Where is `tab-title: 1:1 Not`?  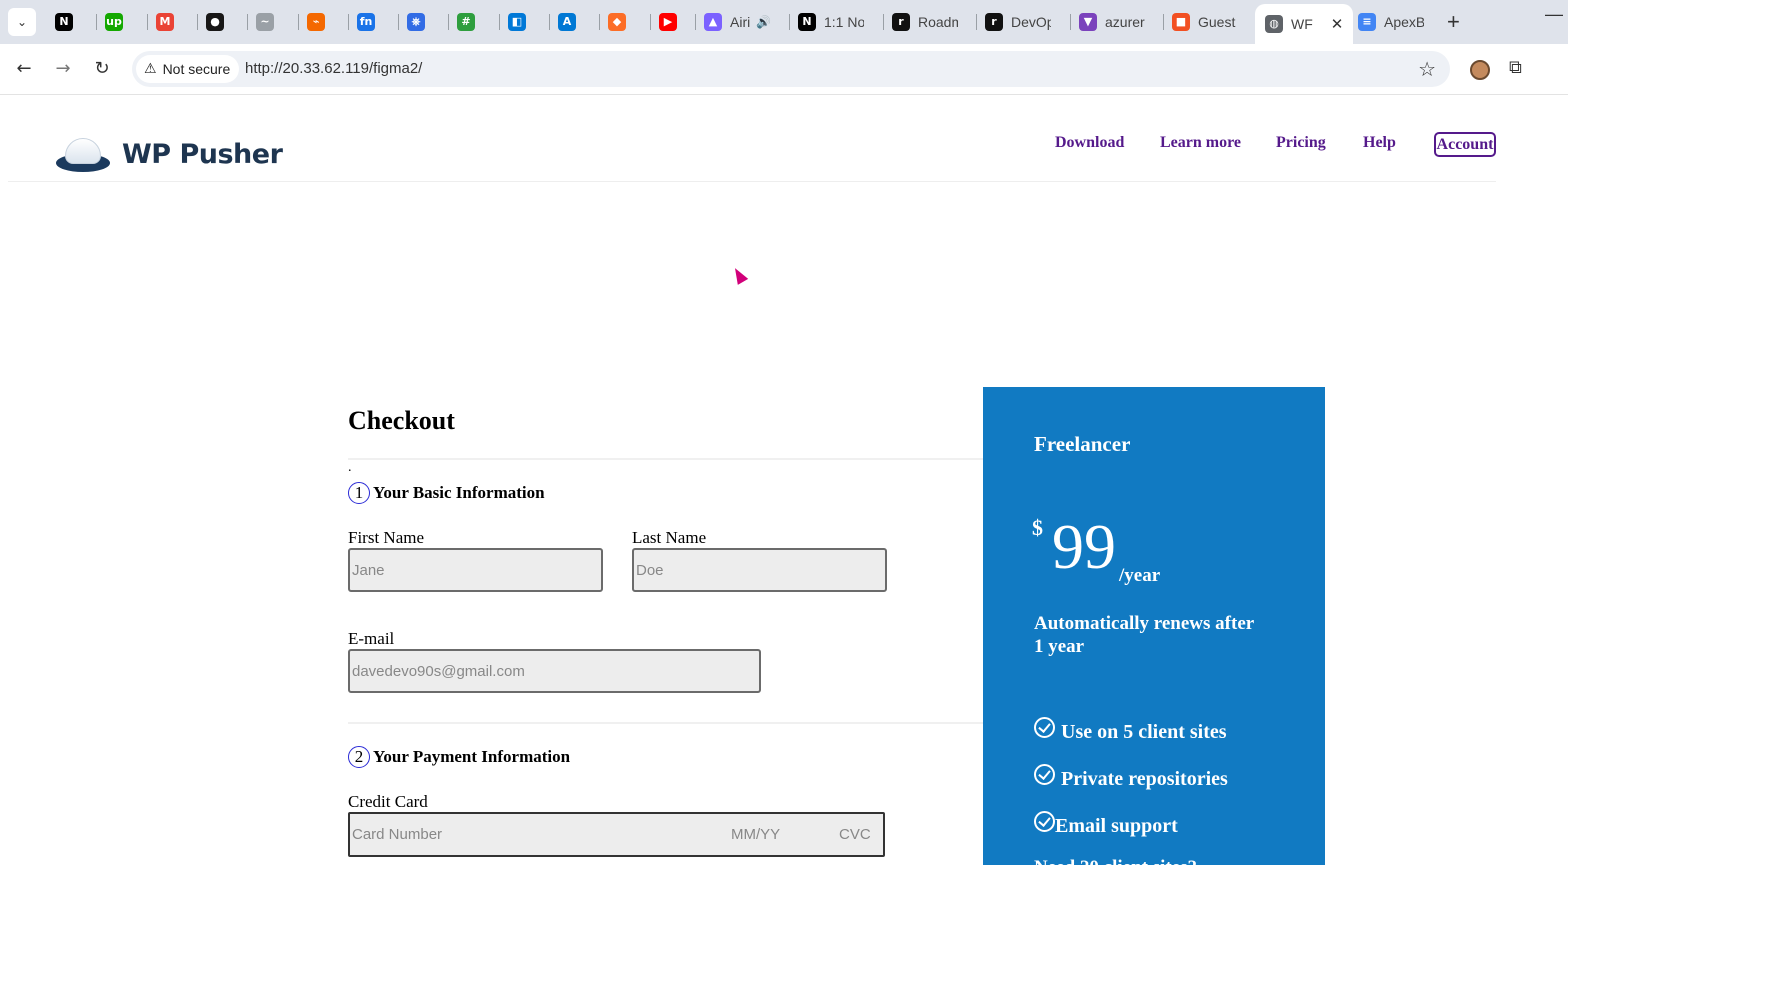
tab-title: 1:1 Not is located at coordinates (844, 22).